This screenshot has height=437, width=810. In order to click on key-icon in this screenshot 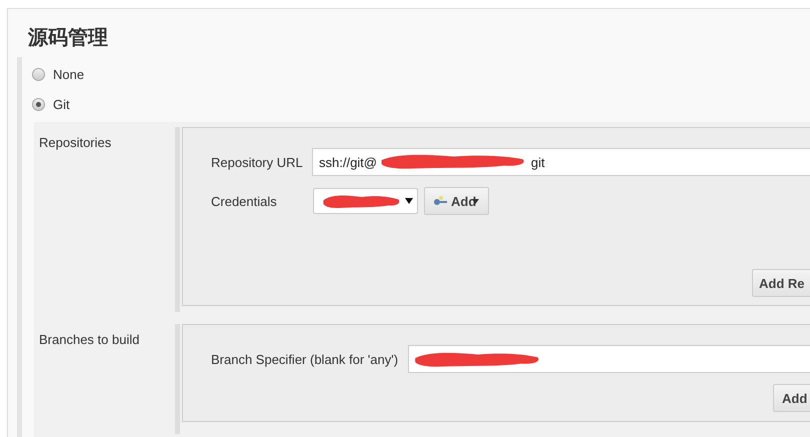, I will do `click(440, 201)`.